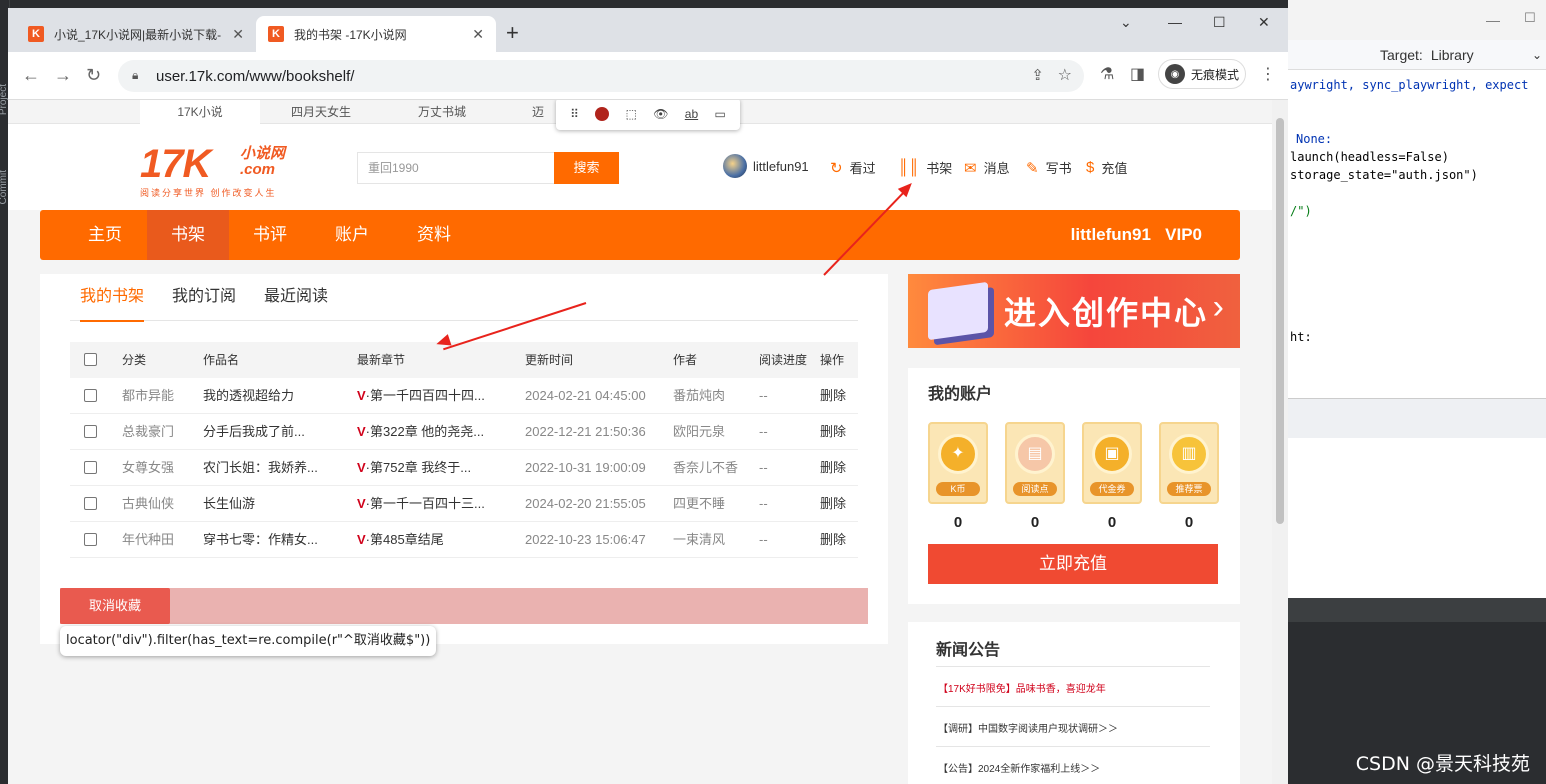  I want to click on news-item: 【公告】2024全新作家福利上线＞＞, so click(1019, 767).